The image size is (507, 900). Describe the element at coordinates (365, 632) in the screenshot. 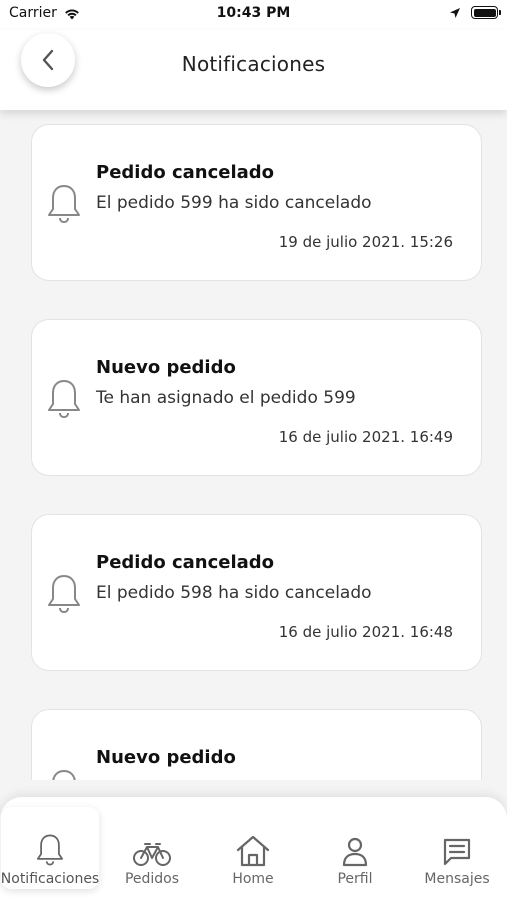

I see `notification-date: 16 de julio 2021. 16:48` at that location.